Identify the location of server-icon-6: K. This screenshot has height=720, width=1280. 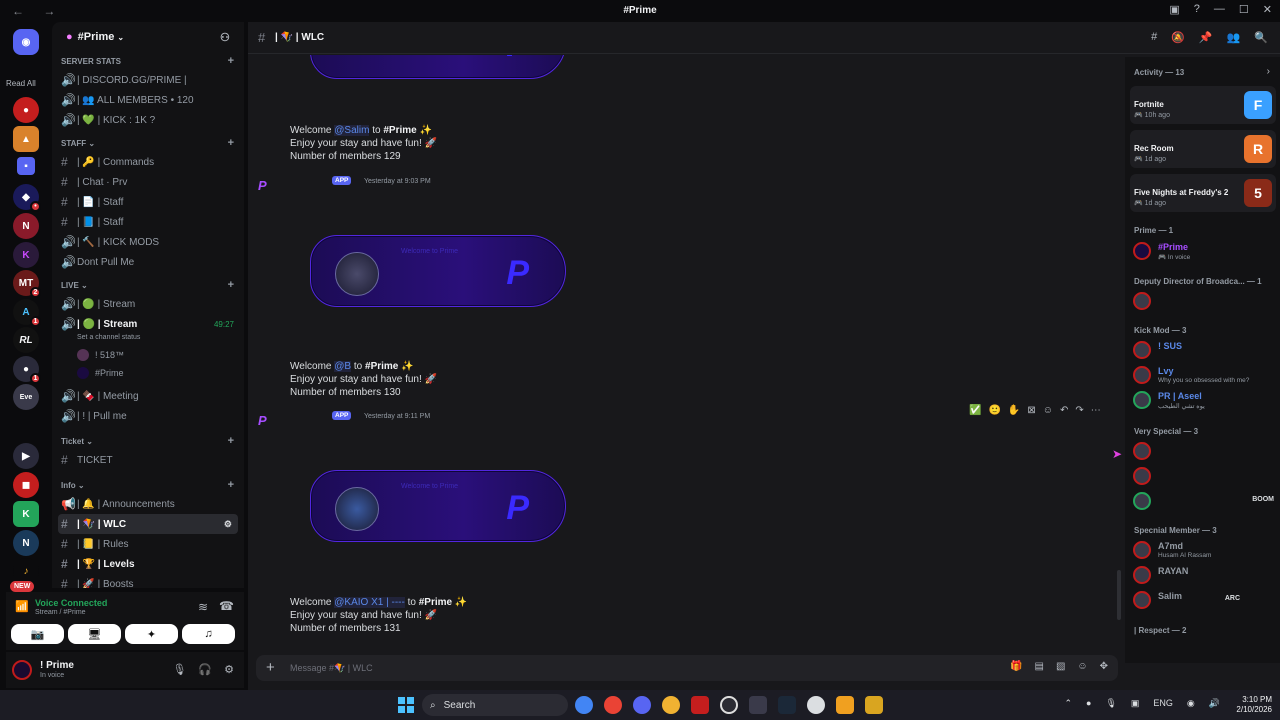
(26, 255).